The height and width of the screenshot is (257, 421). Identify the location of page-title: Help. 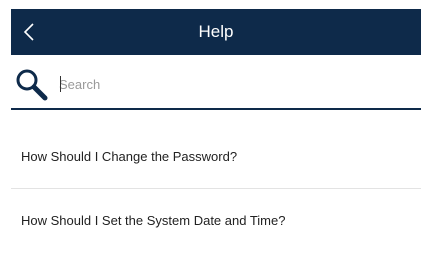
(216, 31).